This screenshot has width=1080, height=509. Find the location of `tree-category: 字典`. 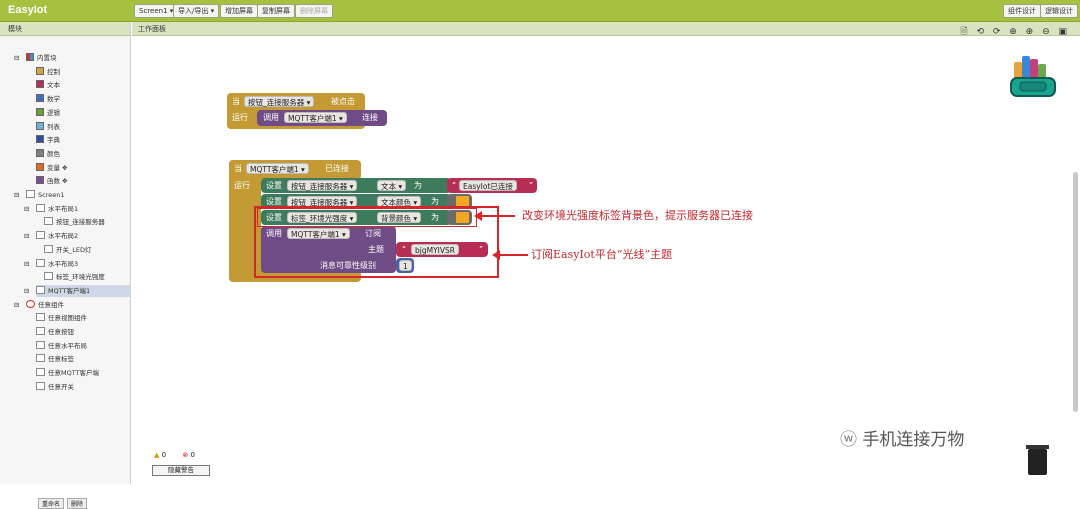

tree-category: 字典 is located at coordinates (83, 140).